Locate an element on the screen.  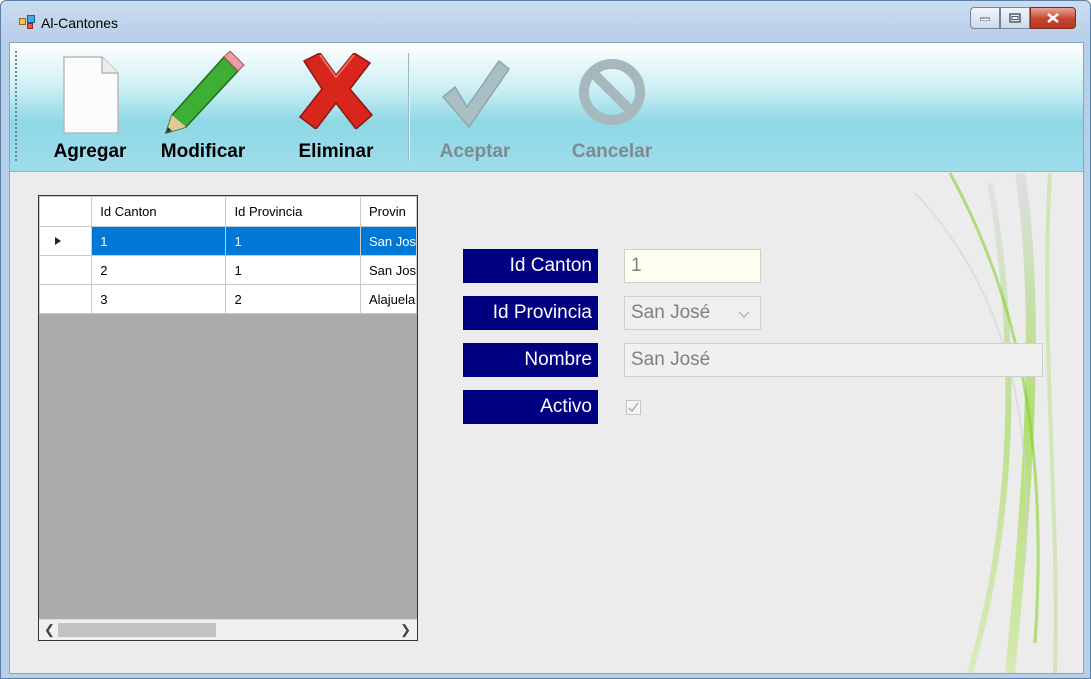
toolbar-grip is located at coordinates (17, 106).